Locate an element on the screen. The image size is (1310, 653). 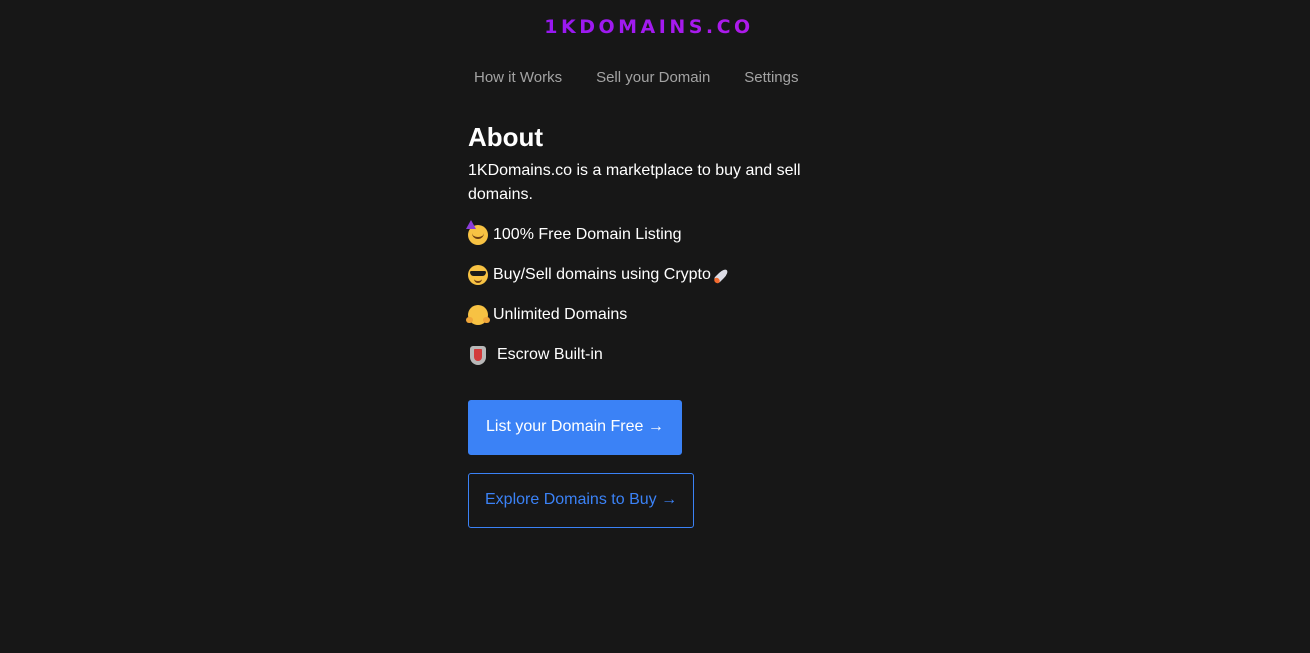
hugging-face-icon is located at coordinates (478, 315).